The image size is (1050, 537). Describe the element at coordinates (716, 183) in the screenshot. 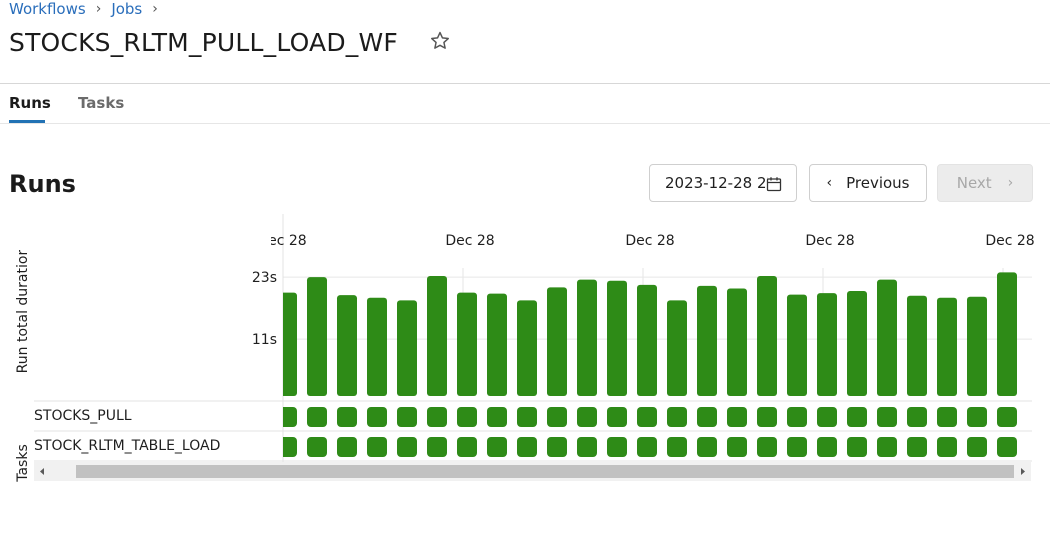

I see `date-picker-value: 2023-12-28 22:00` at that location.